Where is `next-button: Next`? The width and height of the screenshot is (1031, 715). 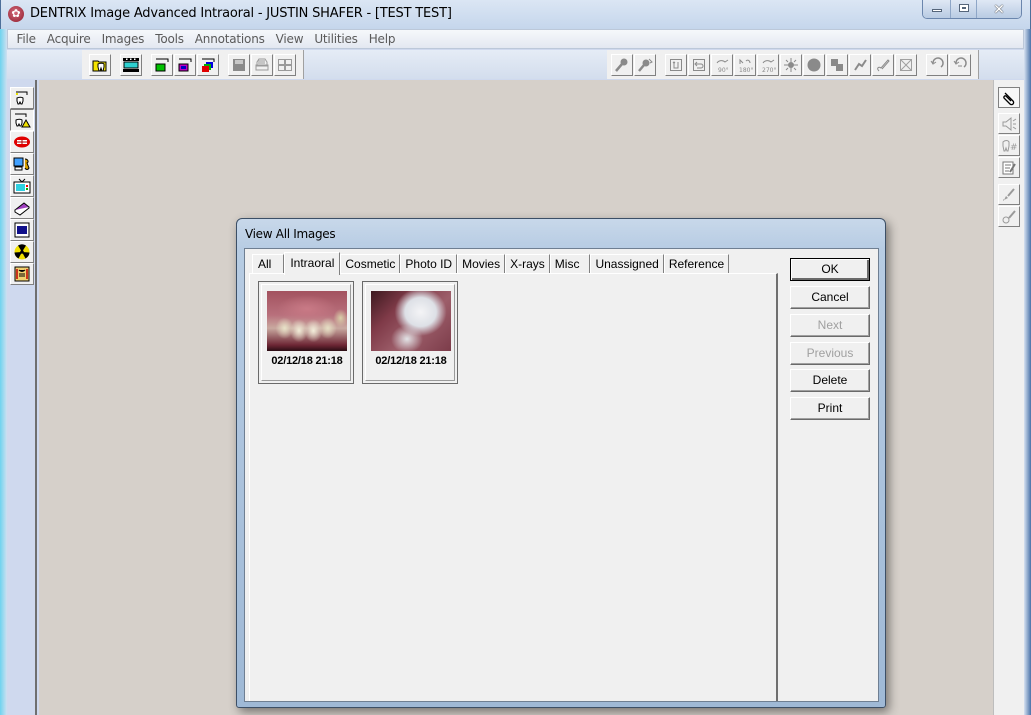
next-button: Next is located at coordinates (830, 325).